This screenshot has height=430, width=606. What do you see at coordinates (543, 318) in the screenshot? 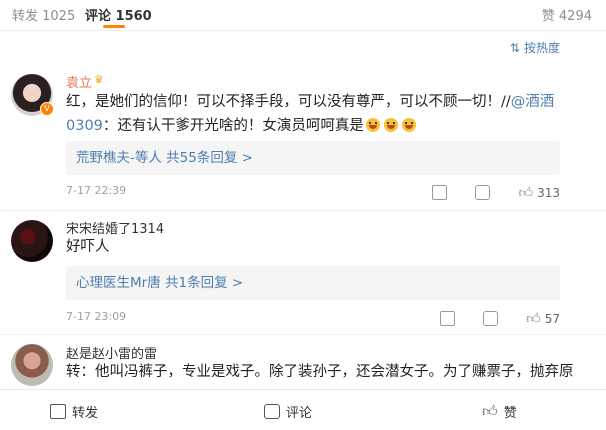
I see `like-button: 👍︎ 57` at bounding box center [543, 318].